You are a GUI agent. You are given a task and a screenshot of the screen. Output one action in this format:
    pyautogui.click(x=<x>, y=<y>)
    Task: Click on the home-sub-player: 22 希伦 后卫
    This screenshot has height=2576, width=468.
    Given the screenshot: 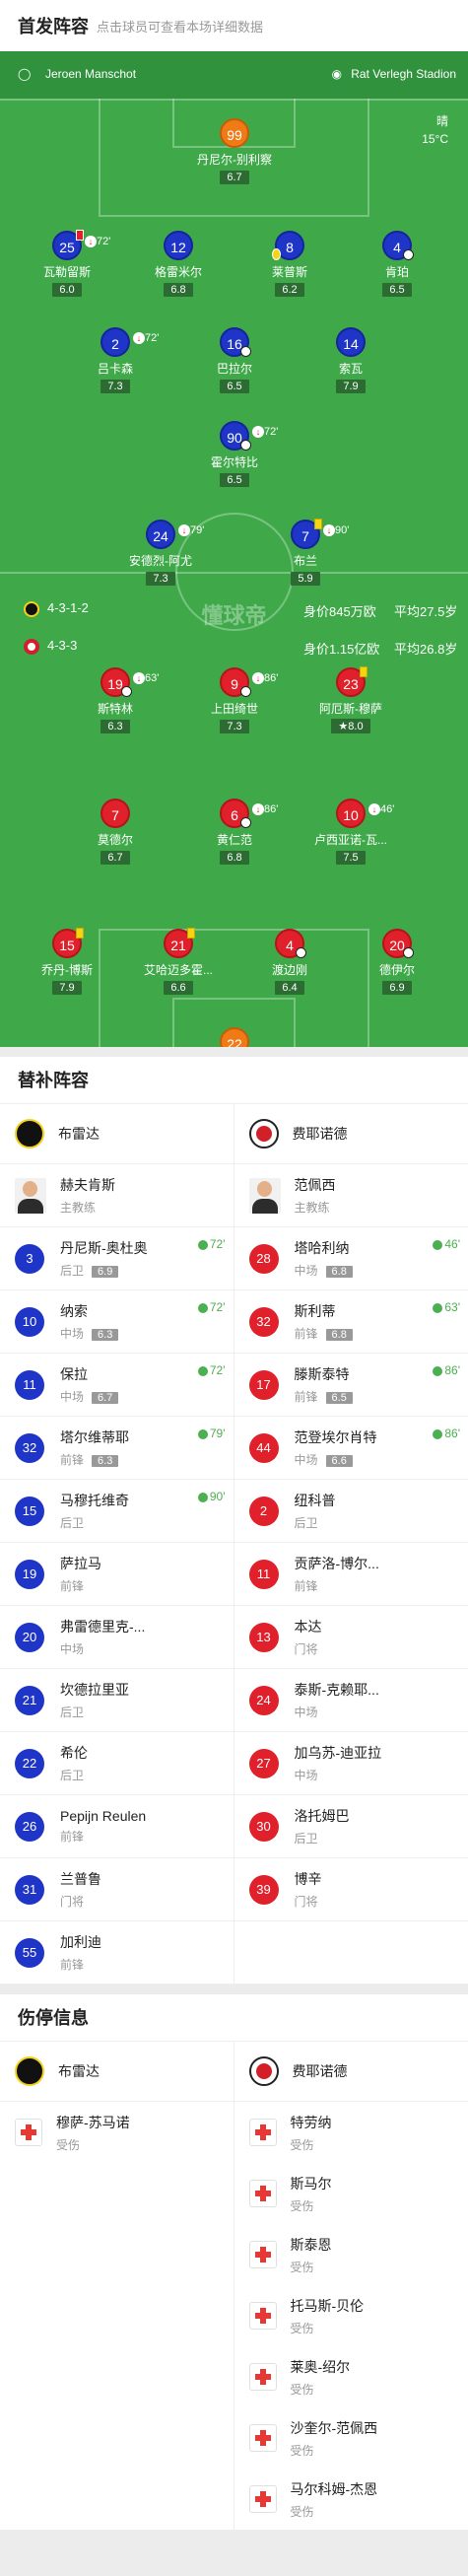 What is the action you would take?
    pyautogui.click(x=117, y=1763)
    